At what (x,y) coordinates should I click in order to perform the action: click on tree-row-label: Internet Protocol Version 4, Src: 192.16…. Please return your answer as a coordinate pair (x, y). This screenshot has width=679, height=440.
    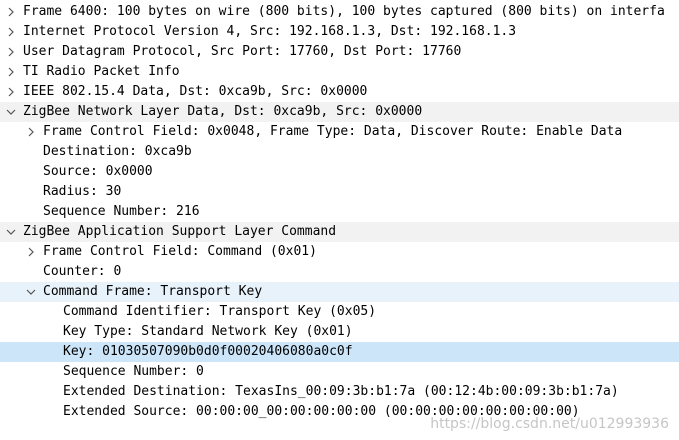
    Looking at the image, I should click on (270, 31).